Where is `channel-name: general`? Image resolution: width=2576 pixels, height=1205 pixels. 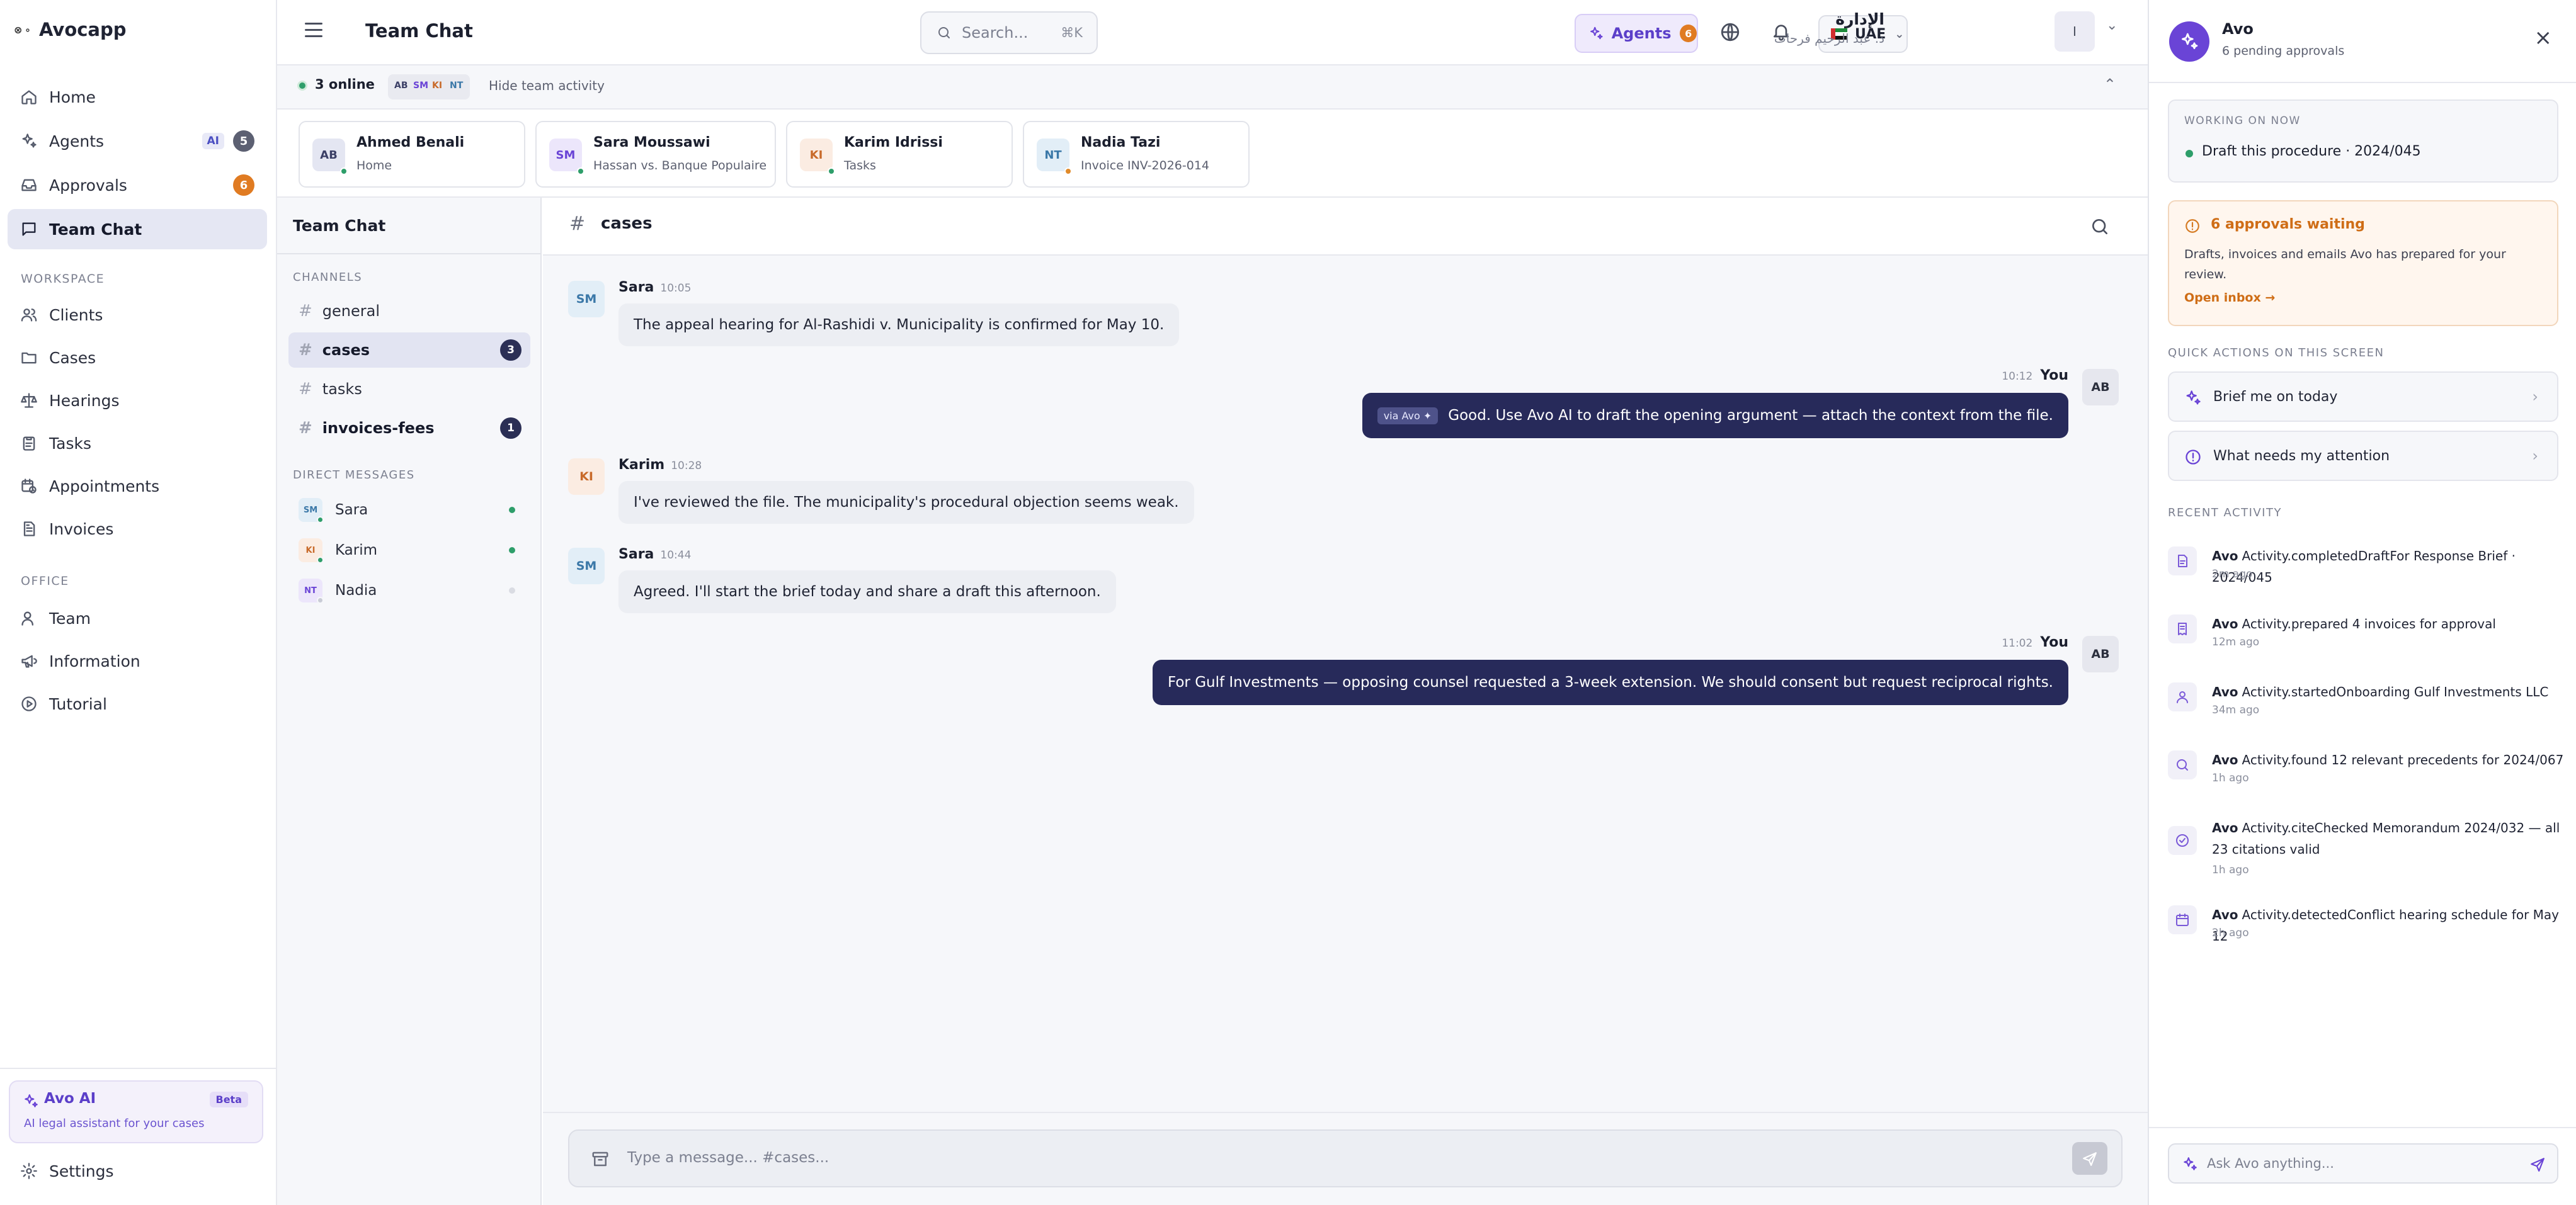 channel-name: general is located at coordinates (351, 311).